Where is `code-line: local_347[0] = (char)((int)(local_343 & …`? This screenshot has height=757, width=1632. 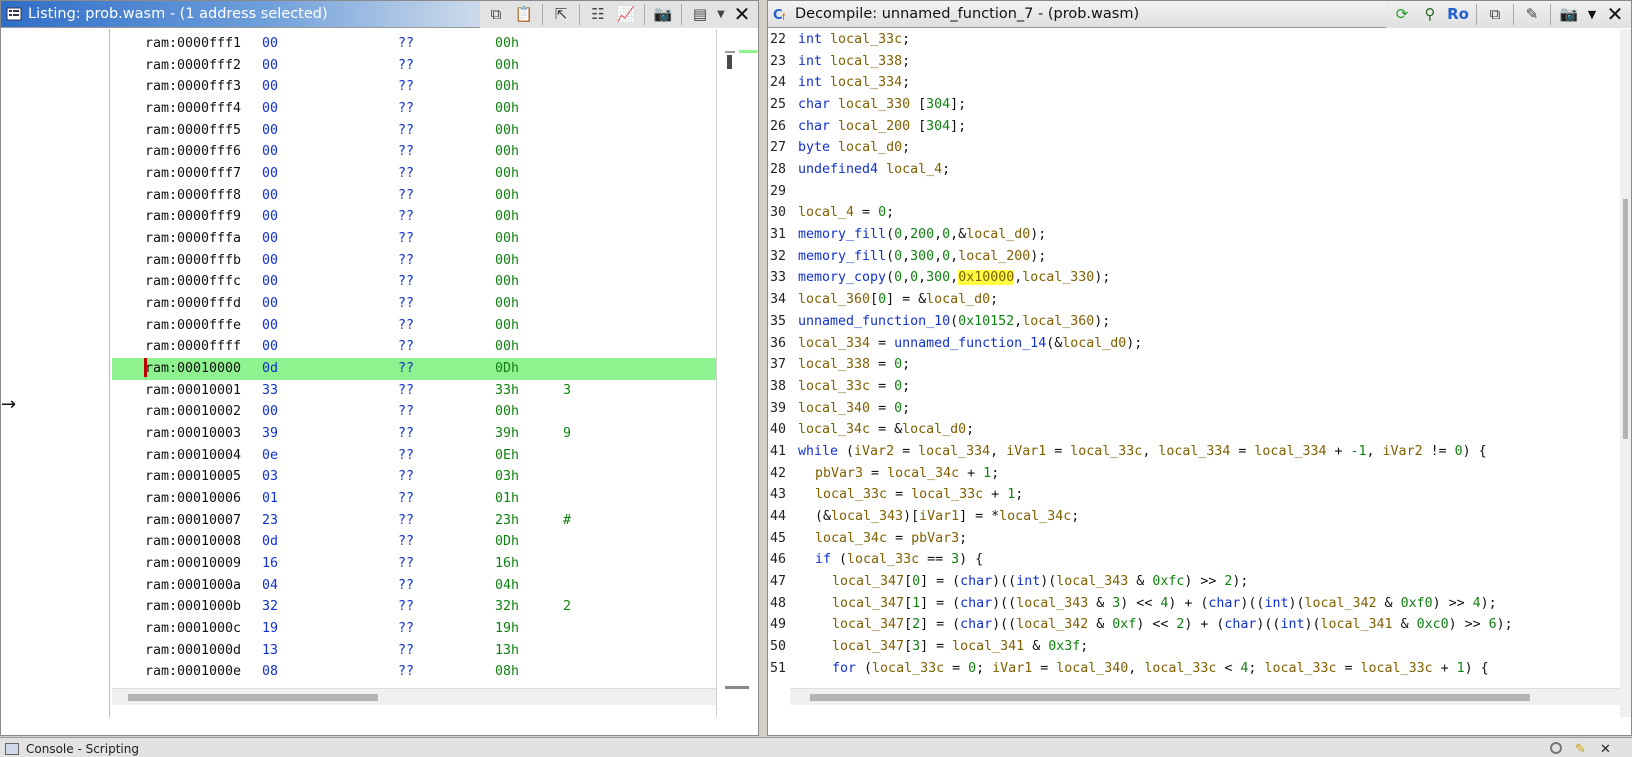 code-line: local_347[0] = (char)((int)(local_343 & … is located at coordinates (1205, 582).